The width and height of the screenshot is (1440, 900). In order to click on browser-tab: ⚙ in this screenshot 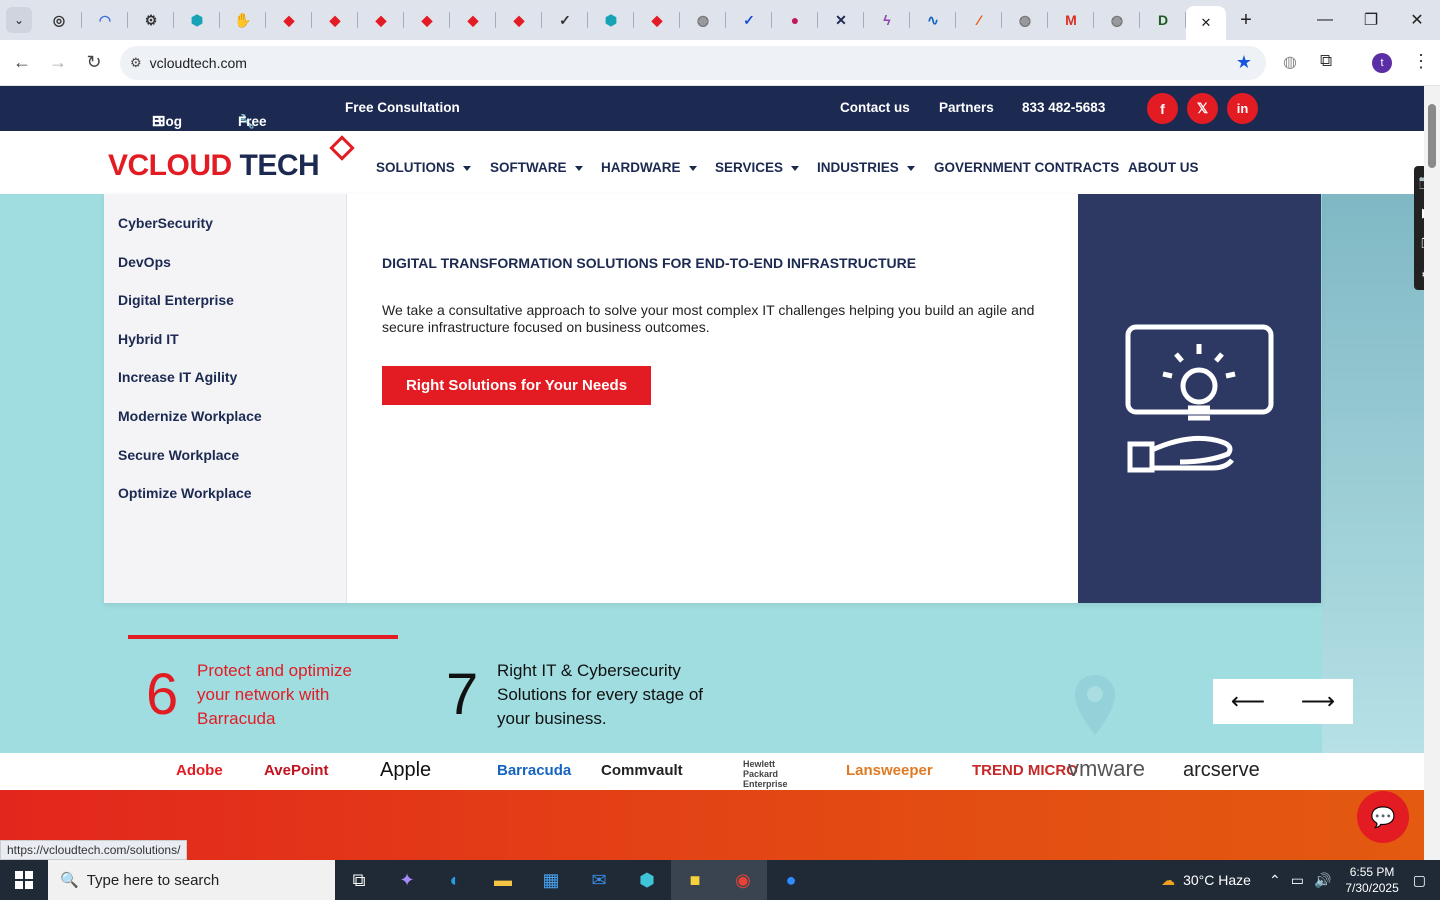, I will do `click(151, 20)`.